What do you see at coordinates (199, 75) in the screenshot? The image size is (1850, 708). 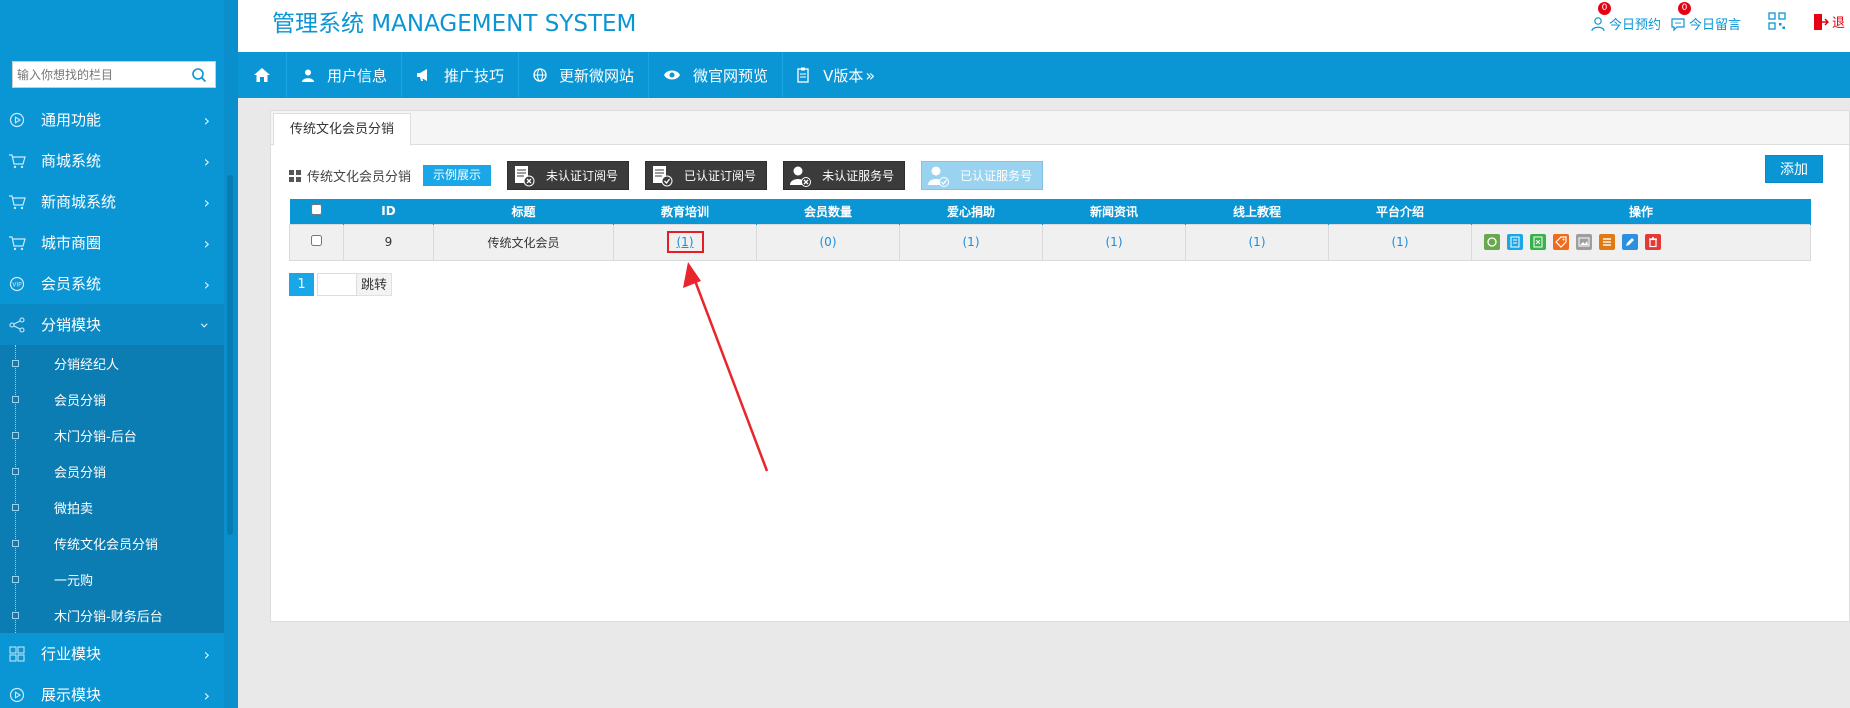 I see `search-icon` at bounding box center [199, 75].